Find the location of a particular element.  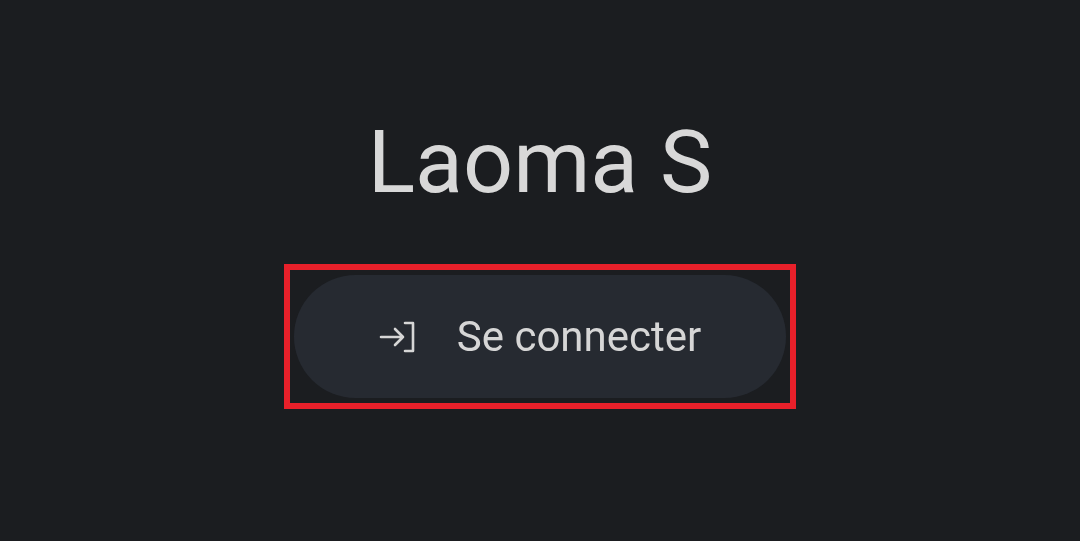

profile-name: Laoma S is located at coordinates (540, 162).